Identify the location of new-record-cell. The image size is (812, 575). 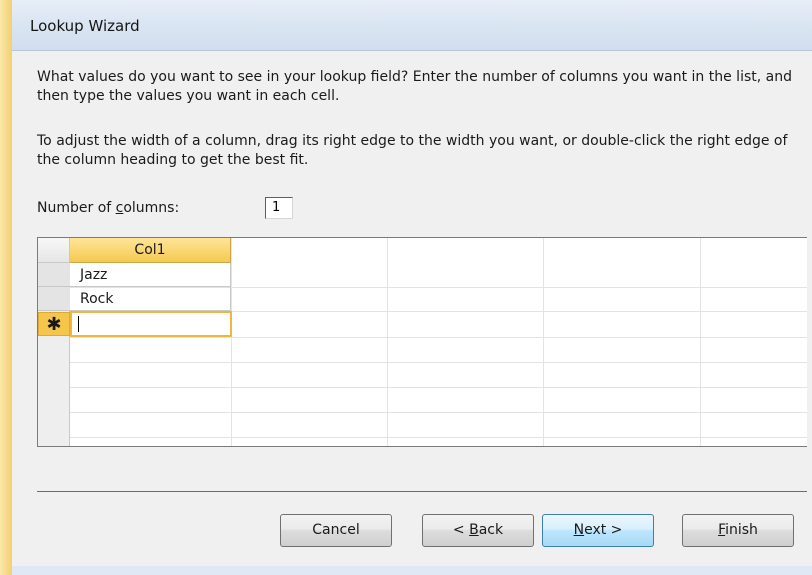
(151, 324).